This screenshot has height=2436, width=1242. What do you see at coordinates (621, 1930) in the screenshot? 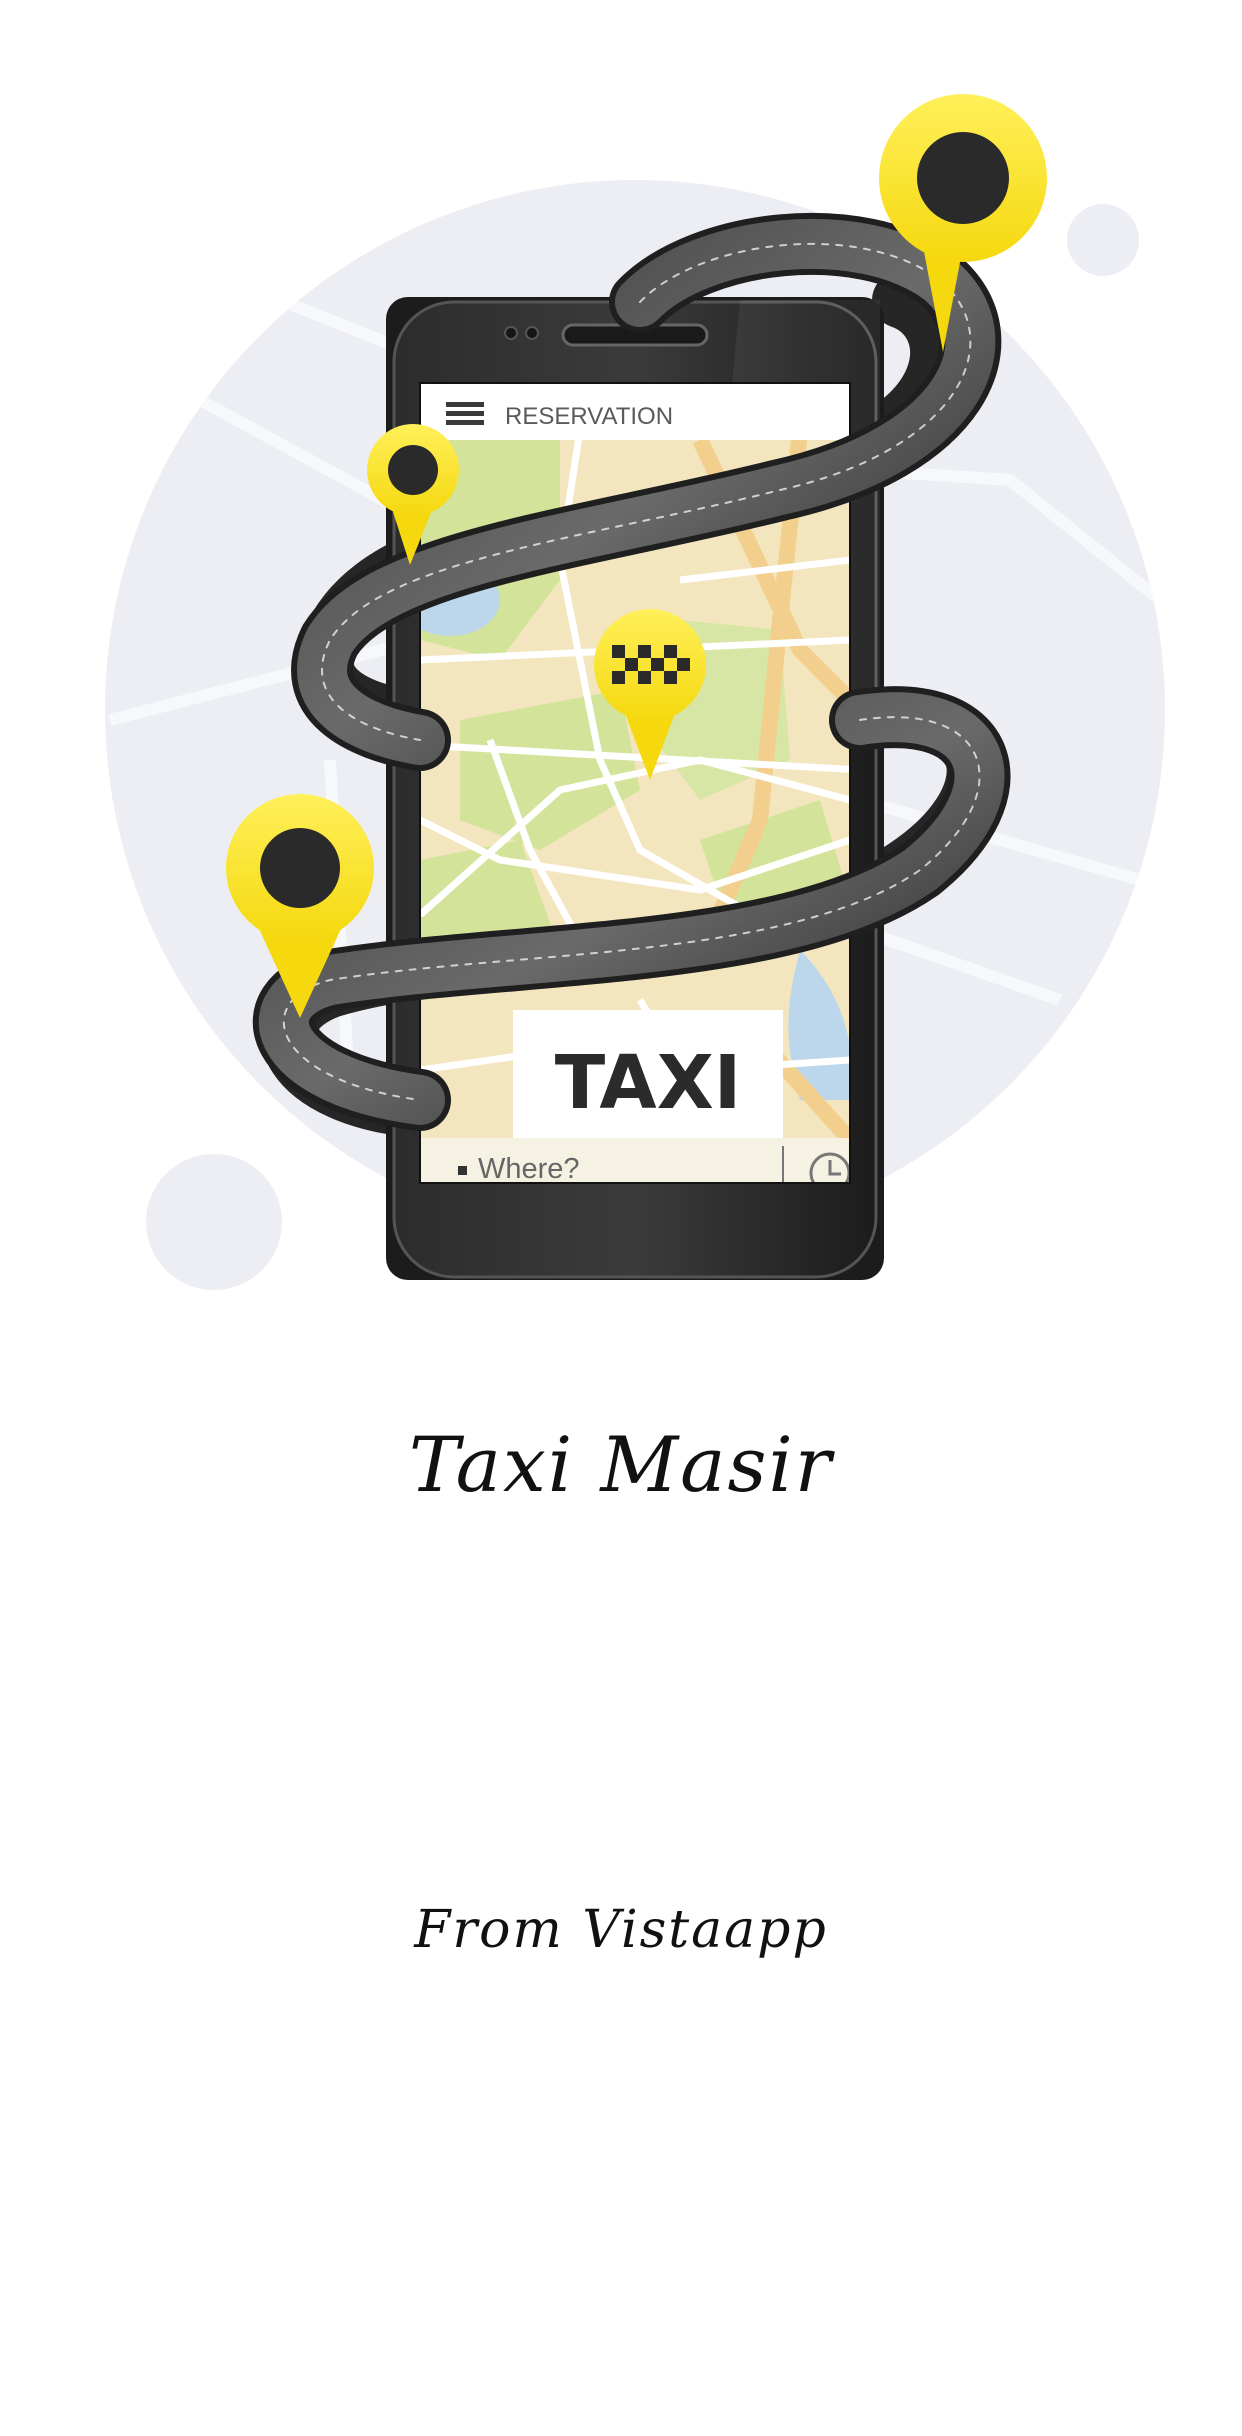
I see `credit-text: From Vistaapp` at bounding box center [621, 1930].